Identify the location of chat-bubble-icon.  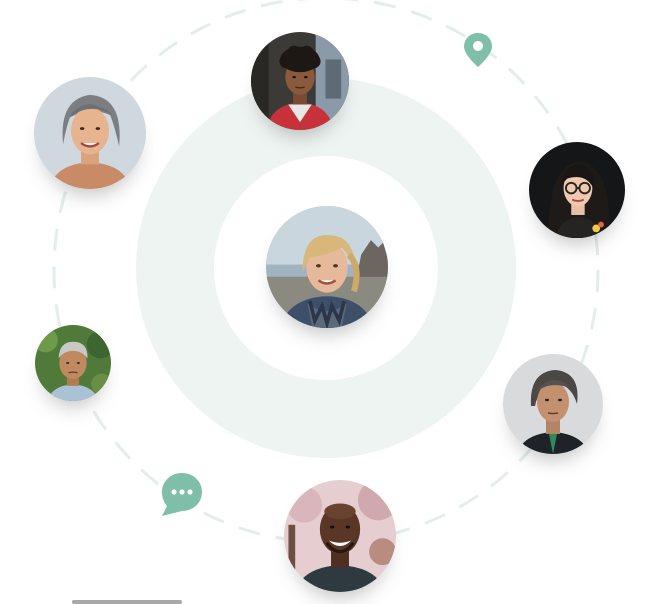
(180, 494).